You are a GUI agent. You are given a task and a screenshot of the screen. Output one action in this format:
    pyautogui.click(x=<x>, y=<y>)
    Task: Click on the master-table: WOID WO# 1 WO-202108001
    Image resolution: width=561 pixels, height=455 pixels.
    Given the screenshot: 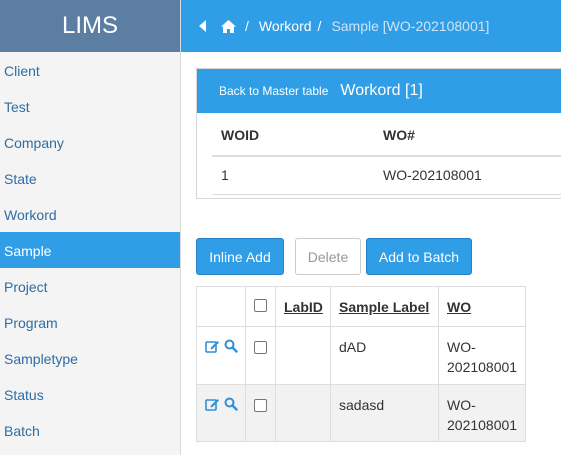 What is the action you would take?
    pyautogui.click(x=386, y=154)
    